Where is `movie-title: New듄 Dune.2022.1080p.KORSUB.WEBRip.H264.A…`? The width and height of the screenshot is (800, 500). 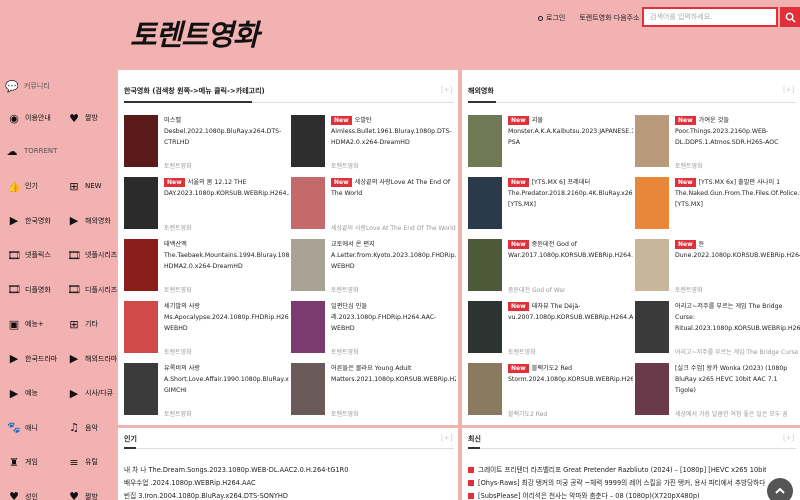
movie-title: New듄 Dune.2022.1080p.KORSUB.WEBRip.H264.A… is located at coordinates (737, 250).